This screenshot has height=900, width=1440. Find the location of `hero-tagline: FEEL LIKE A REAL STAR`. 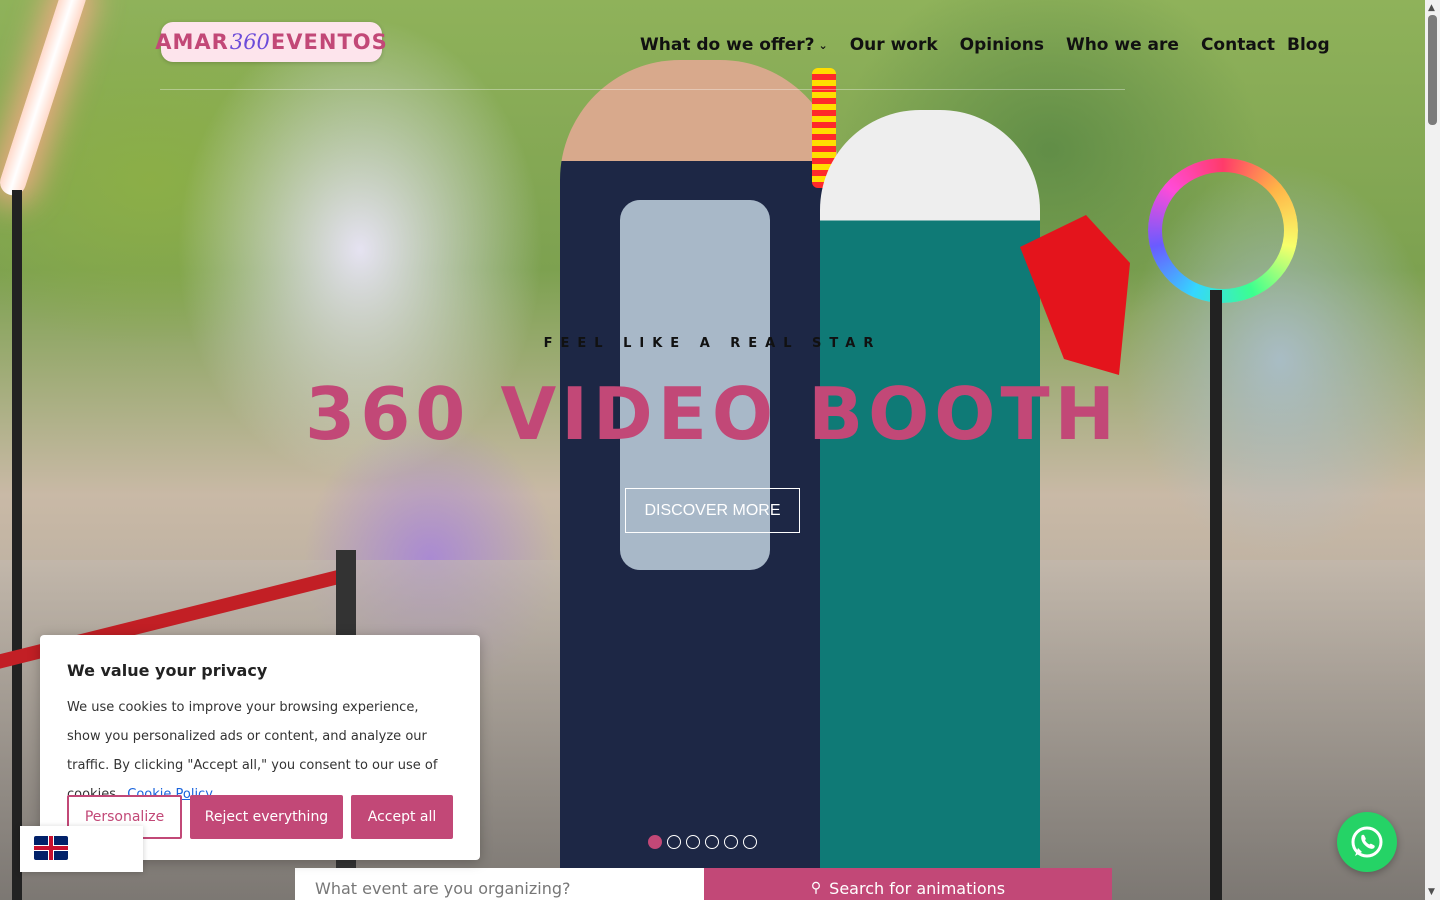

hero-tagline: FEEL LIKE A REAL STAR is located at coordinates (712, 343).